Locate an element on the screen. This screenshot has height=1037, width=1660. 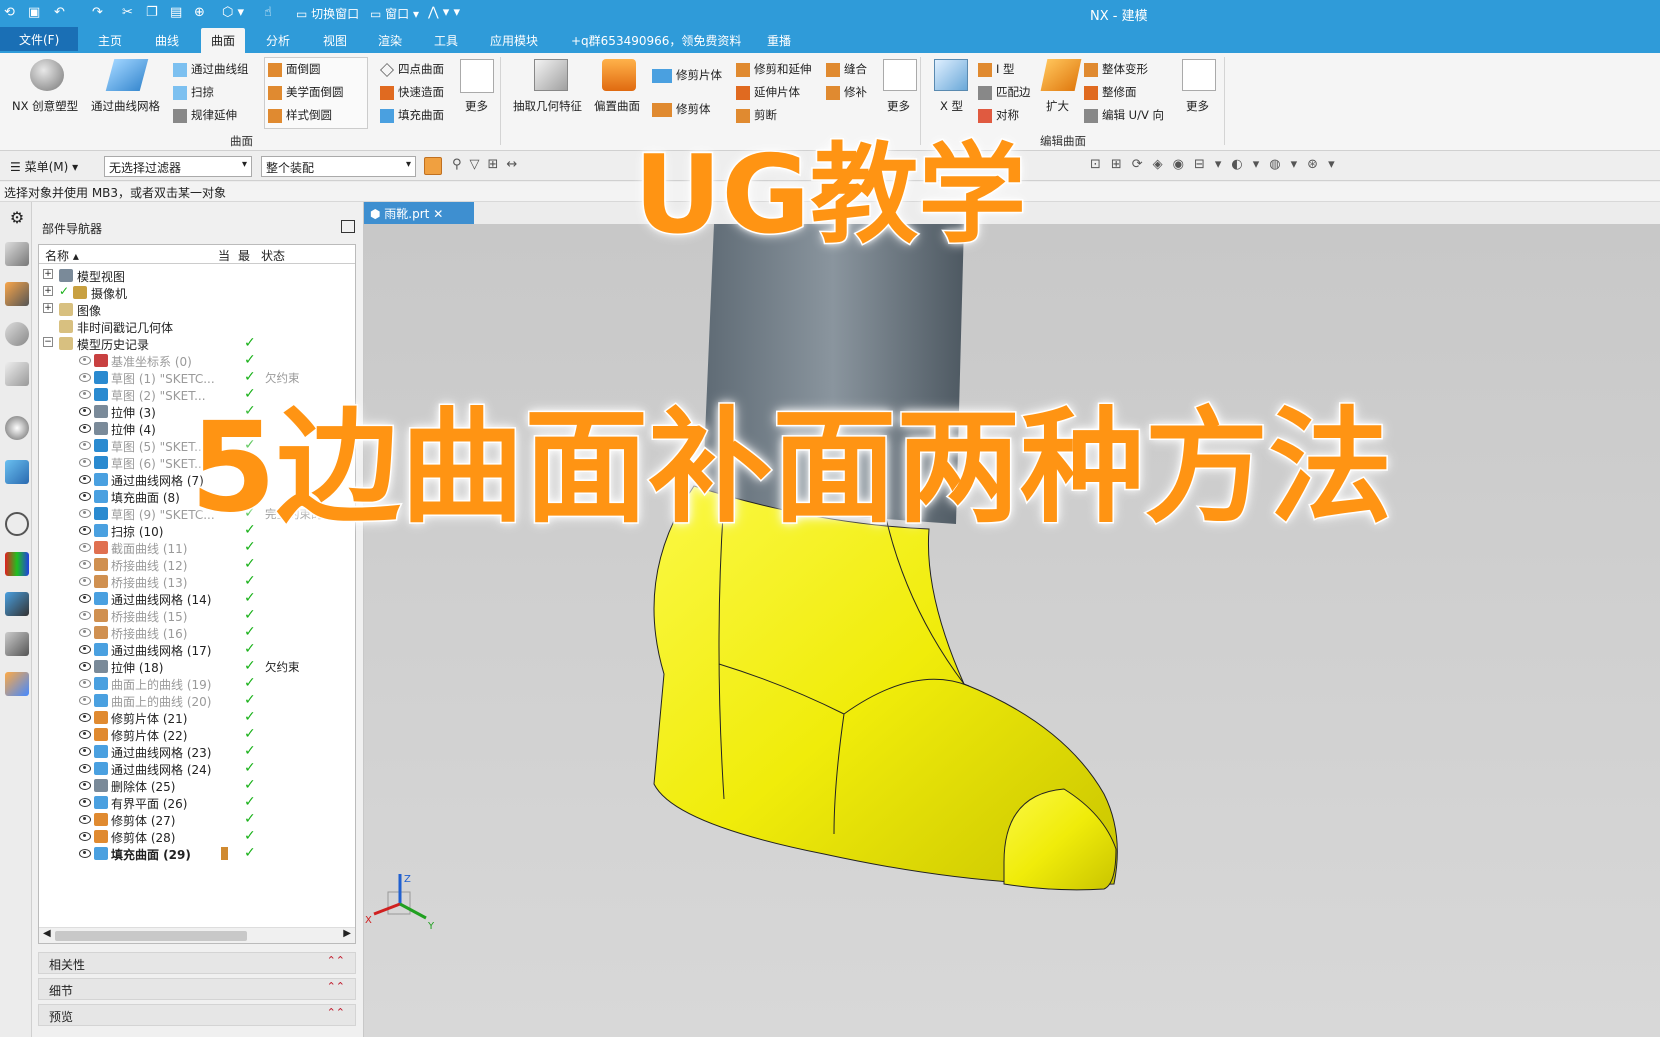
tab-promo: +q群653490966，领免费资料 is located at coordinates (656, 40).